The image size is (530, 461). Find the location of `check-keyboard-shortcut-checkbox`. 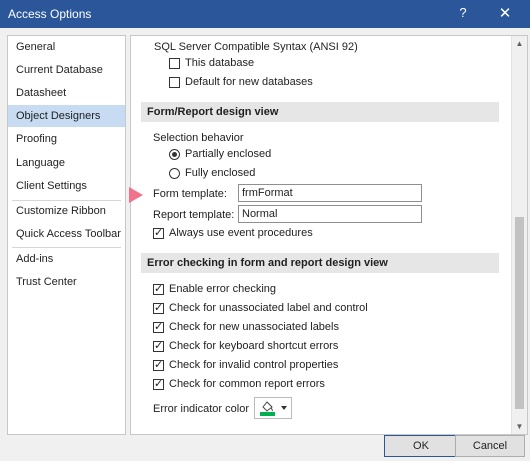

check-keyboard-shortcut-checkbox is located at coordinates (158, 346).